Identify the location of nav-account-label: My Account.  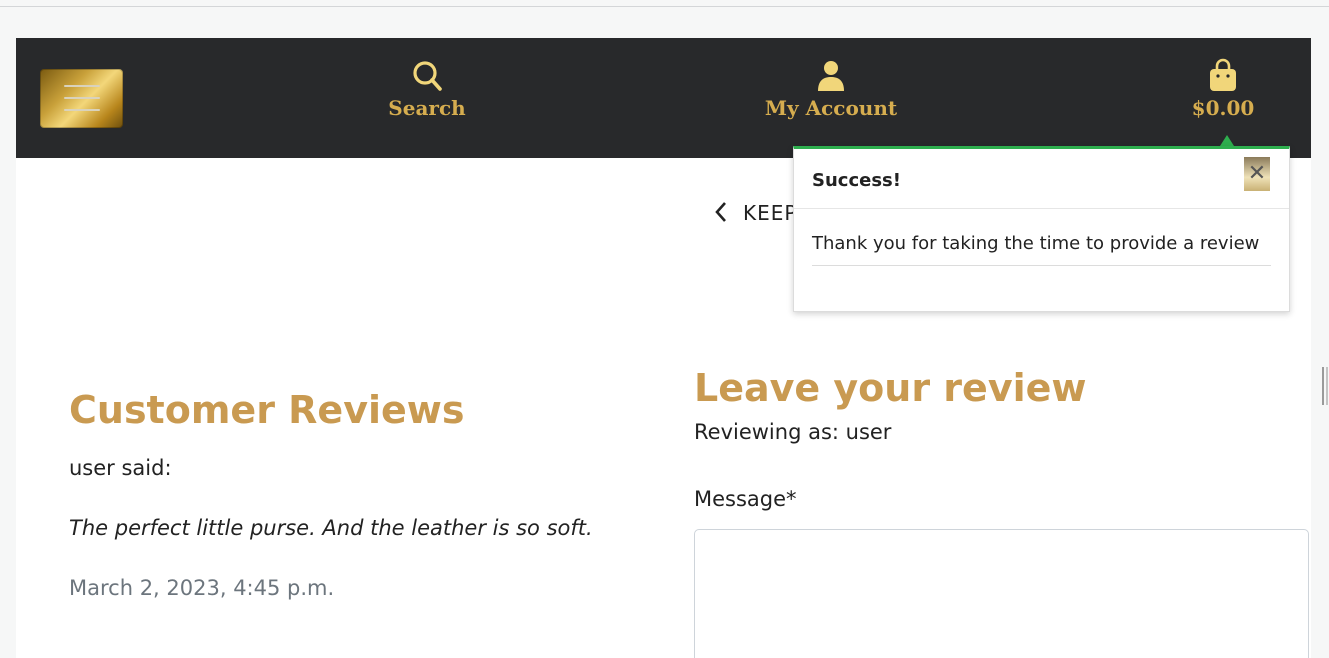
(831, 108).